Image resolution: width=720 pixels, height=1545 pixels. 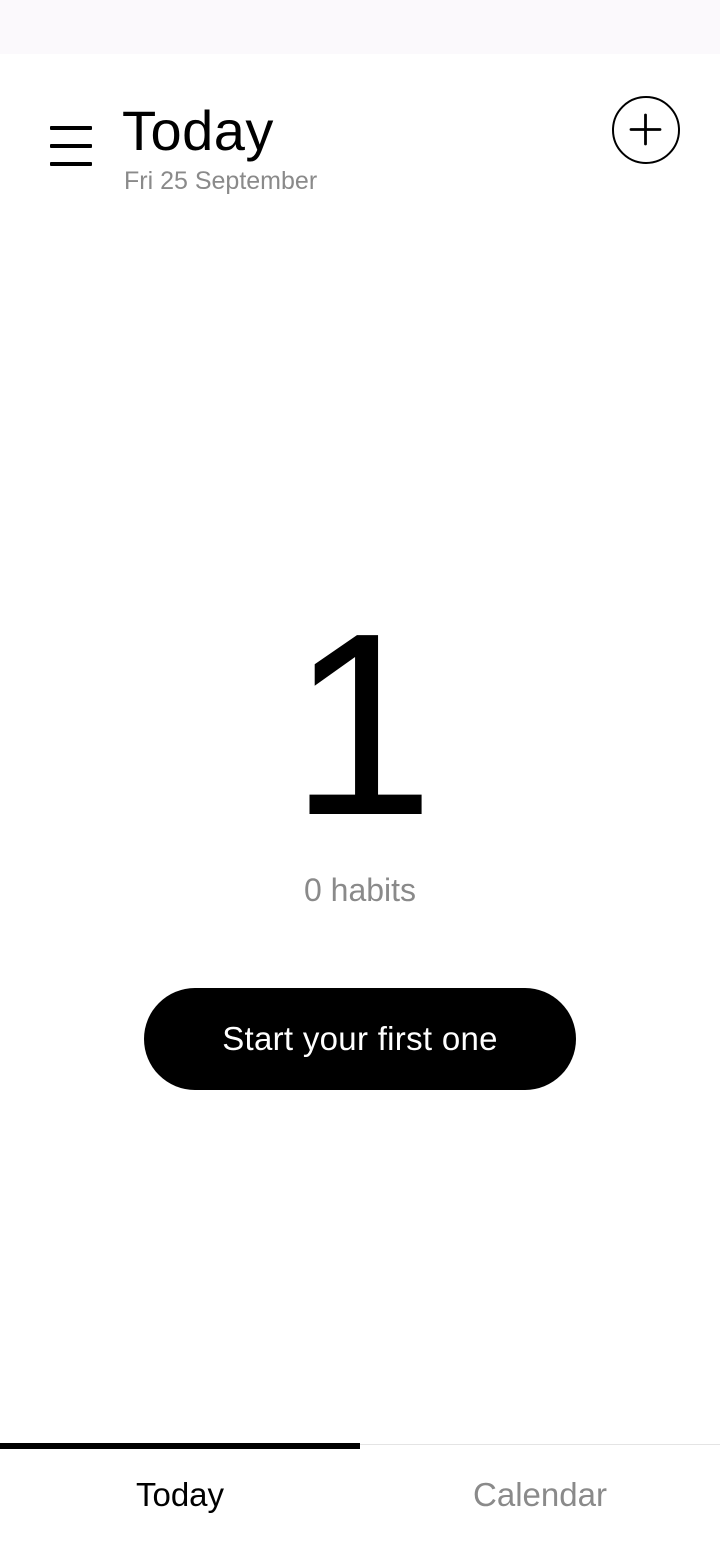 I want to click on tab-today: Today, so click(x=180, y=1494).